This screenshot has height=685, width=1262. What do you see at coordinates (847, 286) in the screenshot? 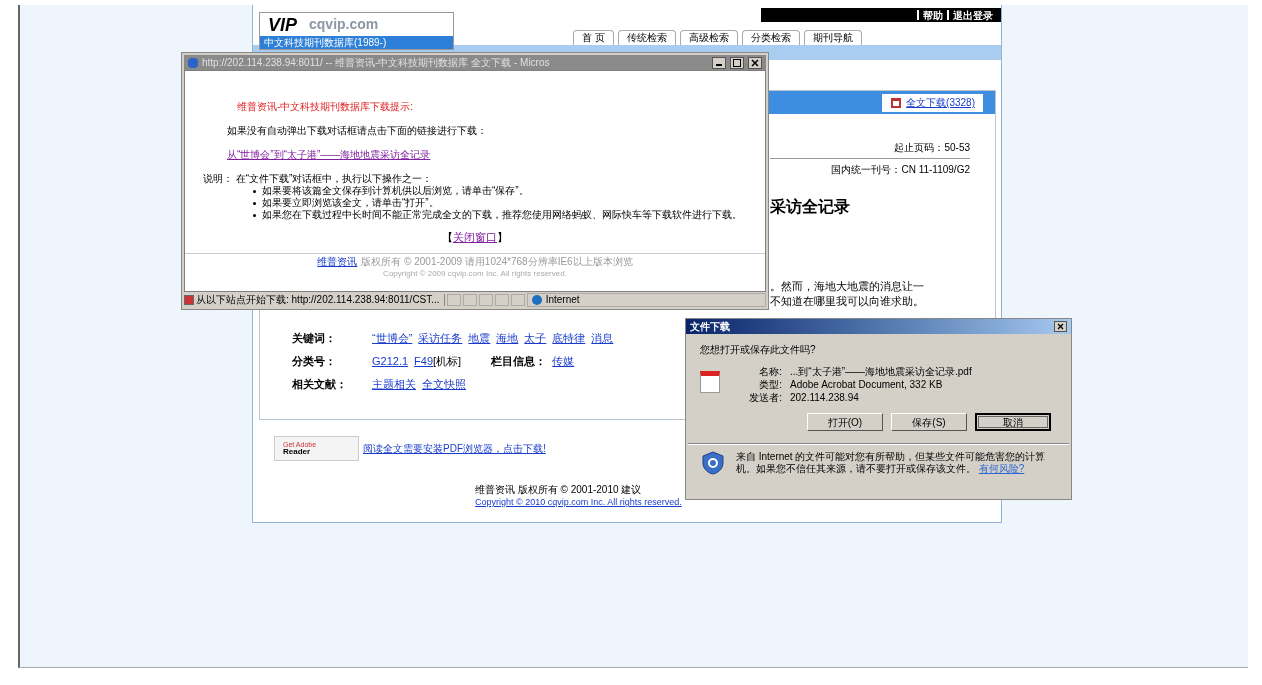
I see `body-text: 。然而，海地大地震的消息让一` at bounding box center [847, 286].